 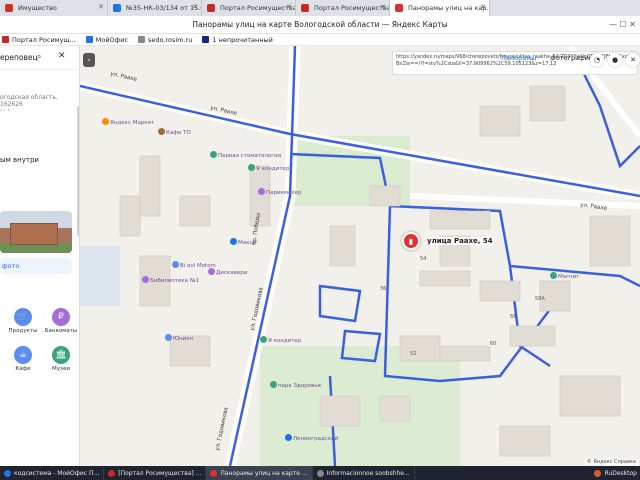 I want to click on poi-label: Бибилиотека №1, so click(x=175, y=281).